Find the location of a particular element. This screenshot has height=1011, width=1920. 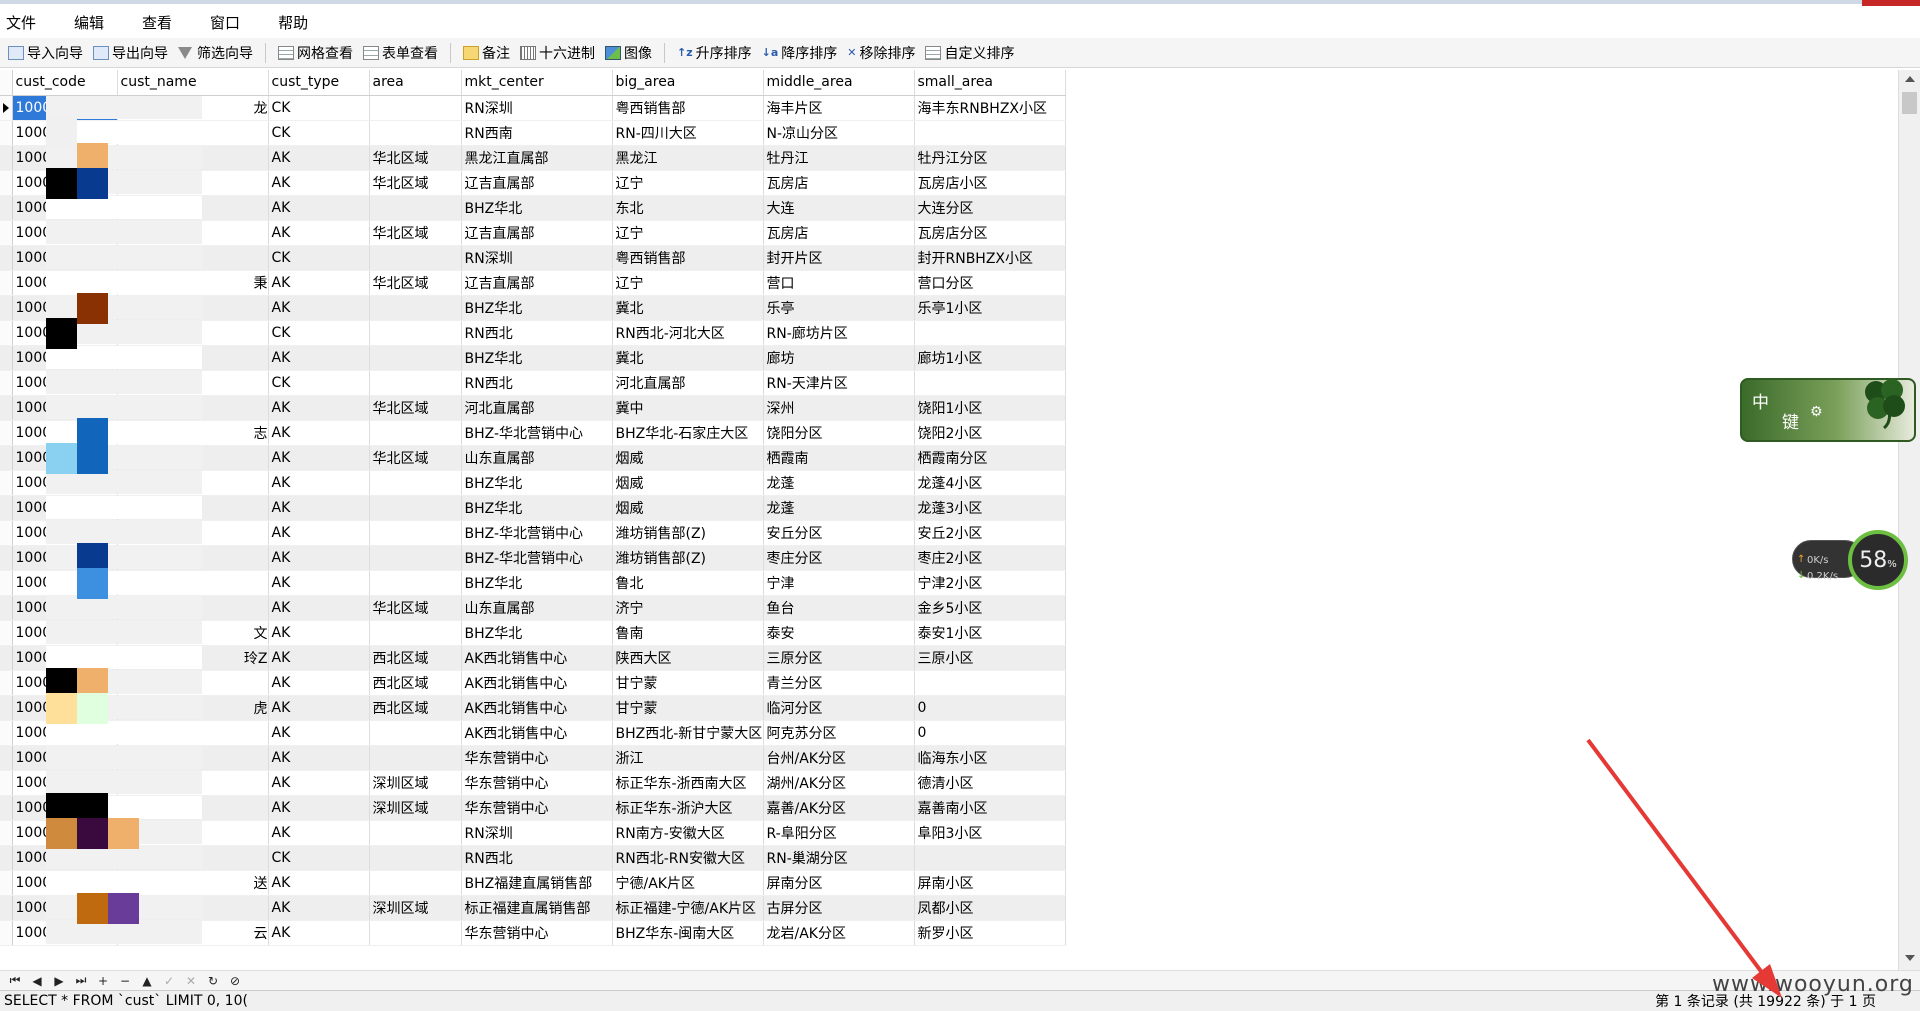

menu-edit: 编辑 is located at coordinates (93, 22).